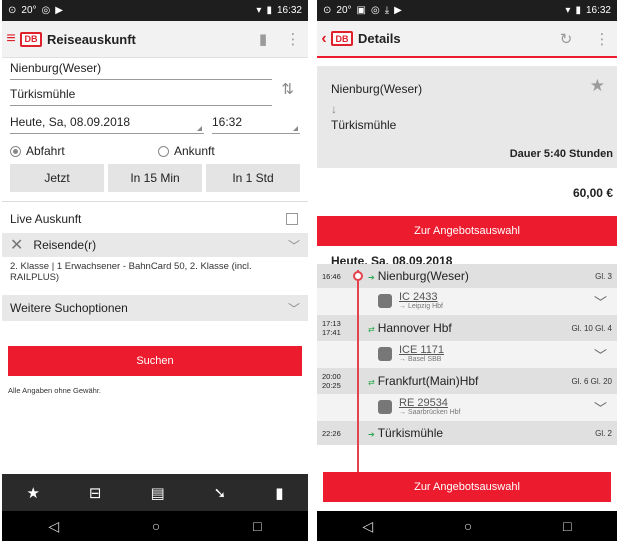 The height and width of the screenshot is (541, 617). What do you see at coordinates (253, 178) in the screenshot?
I see `in-1-hour-button: In 1 Std` at bounding box center [253, 178].